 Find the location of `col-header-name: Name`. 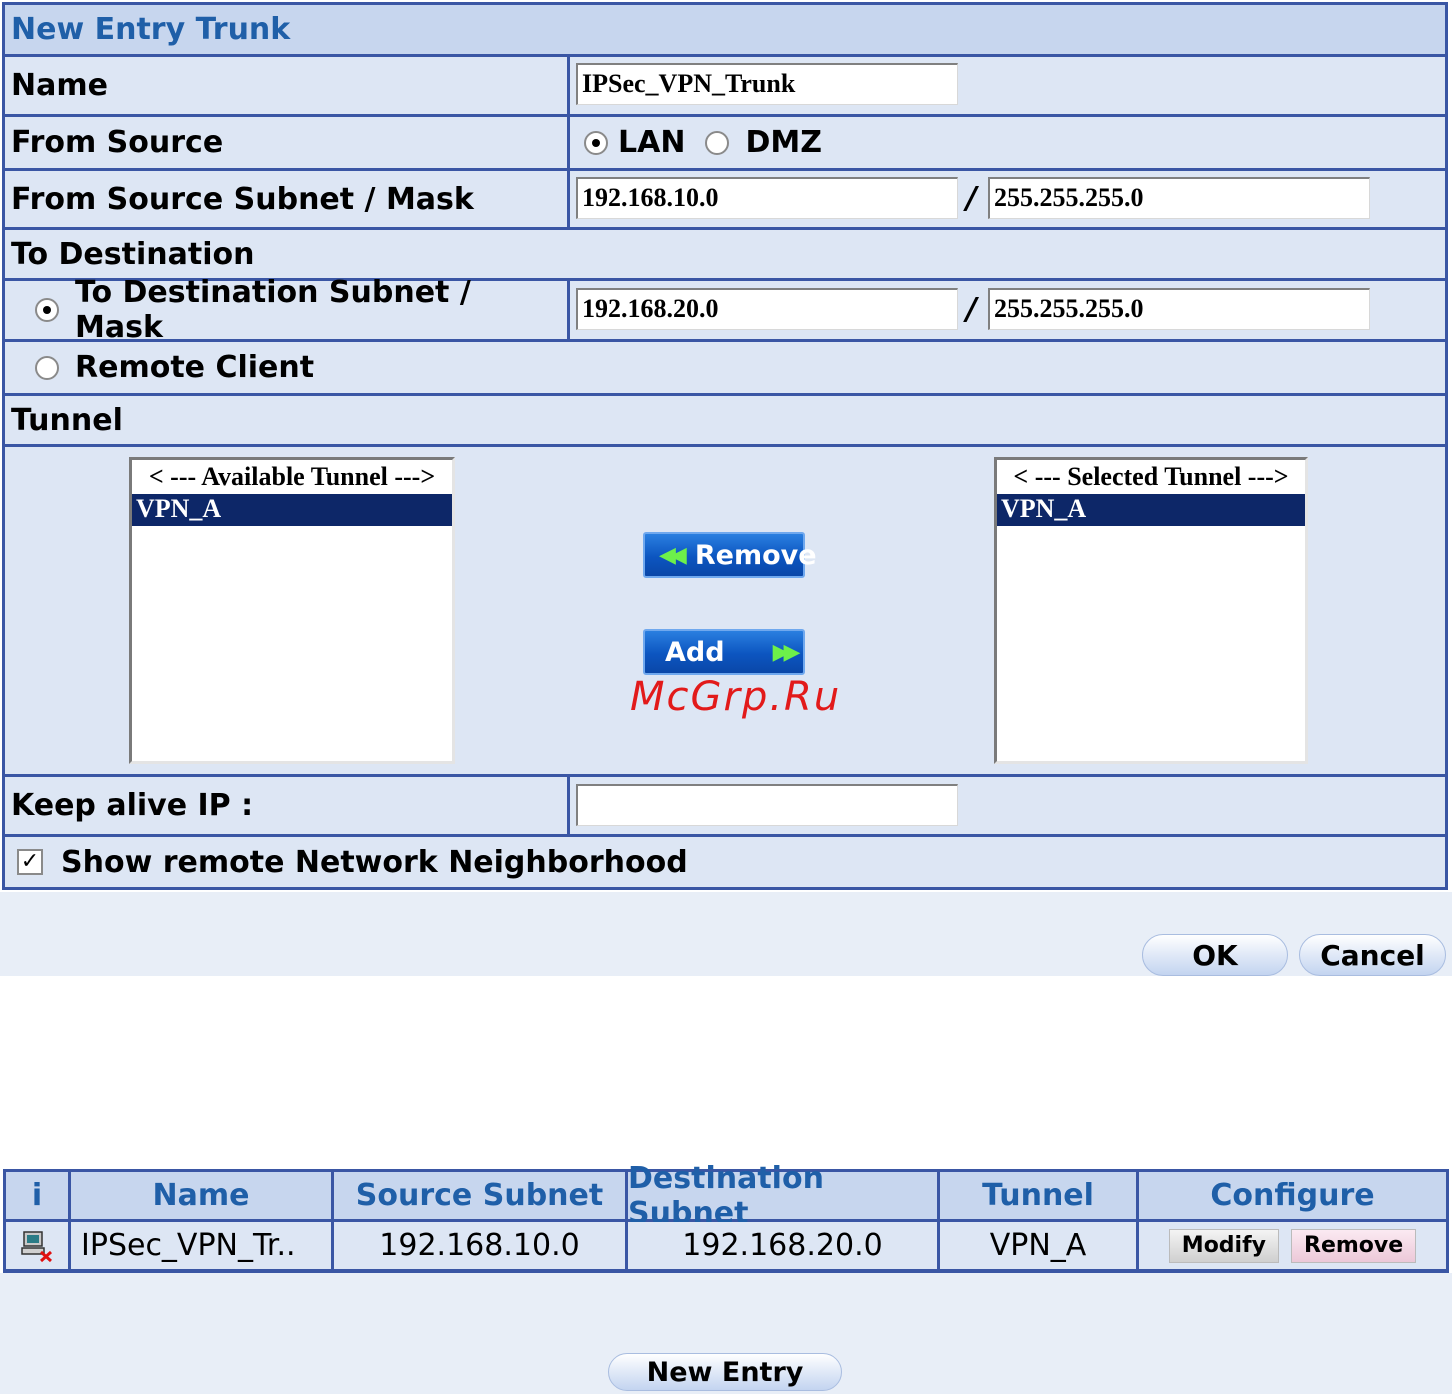

col-header-name: Name is located at coordinates (201, 1195).